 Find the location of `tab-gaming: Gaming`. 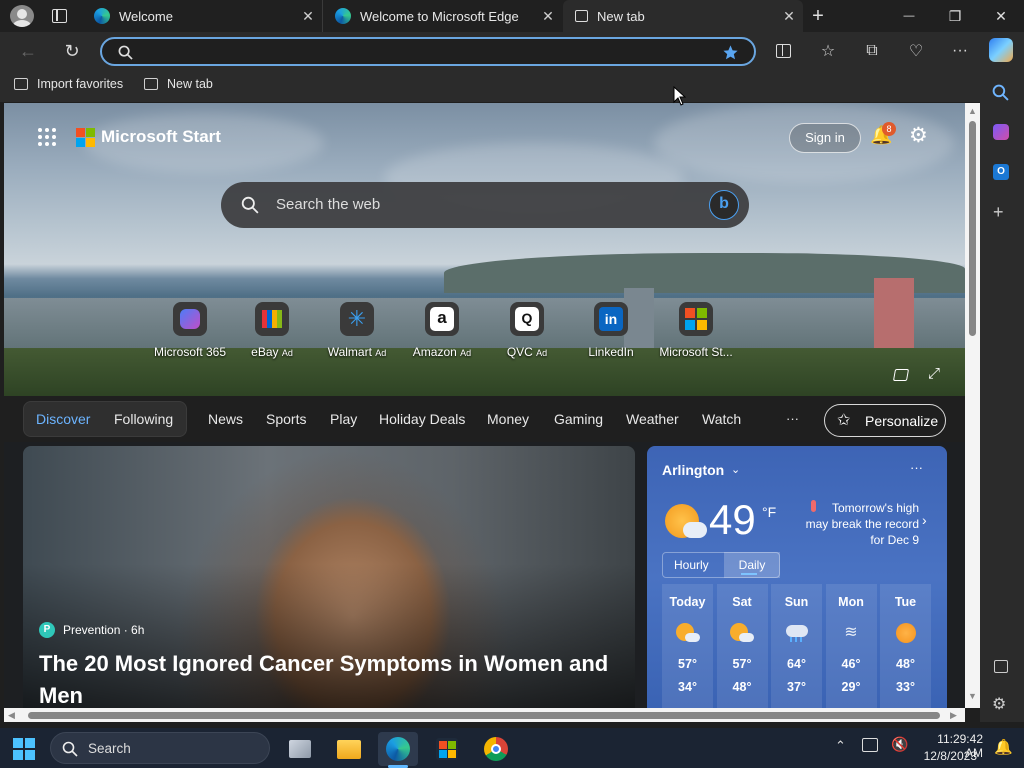

tab-gaming: Gaming is located at coordinates (578, 419).